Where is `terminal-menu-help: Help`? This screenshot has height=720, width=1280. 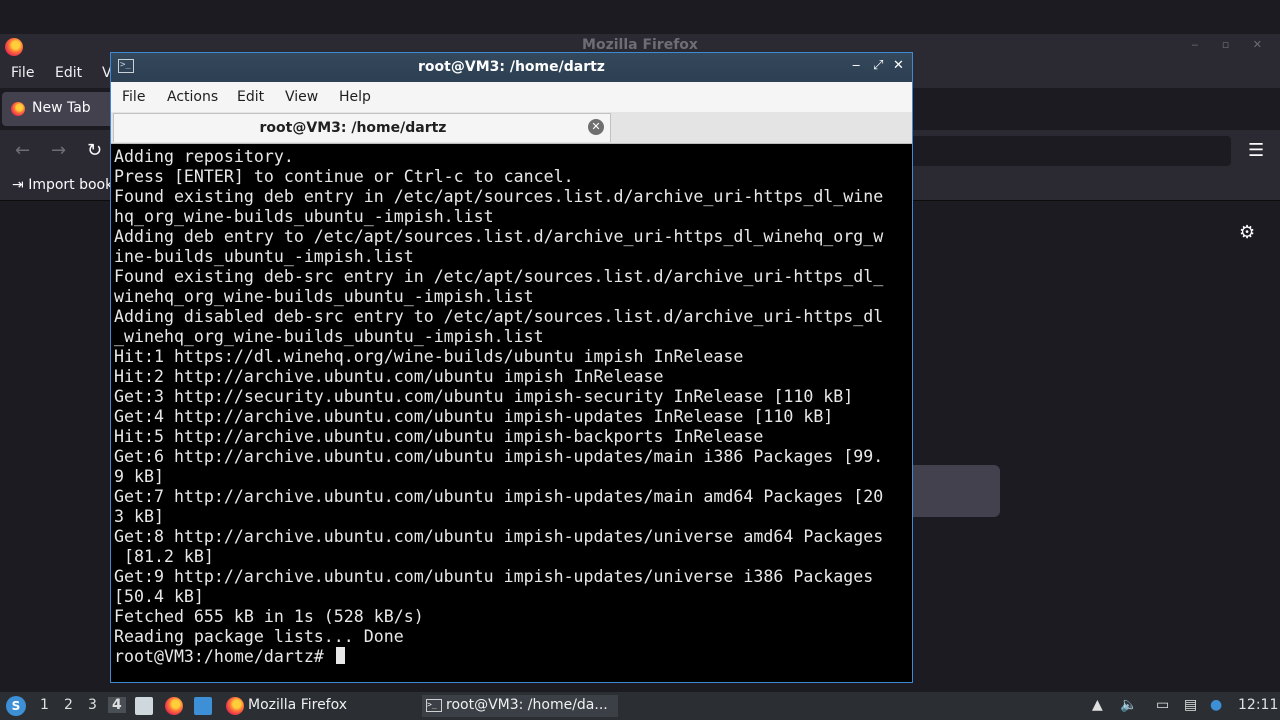 terminal-menu-help: Help is located at coordinates (355, 97).